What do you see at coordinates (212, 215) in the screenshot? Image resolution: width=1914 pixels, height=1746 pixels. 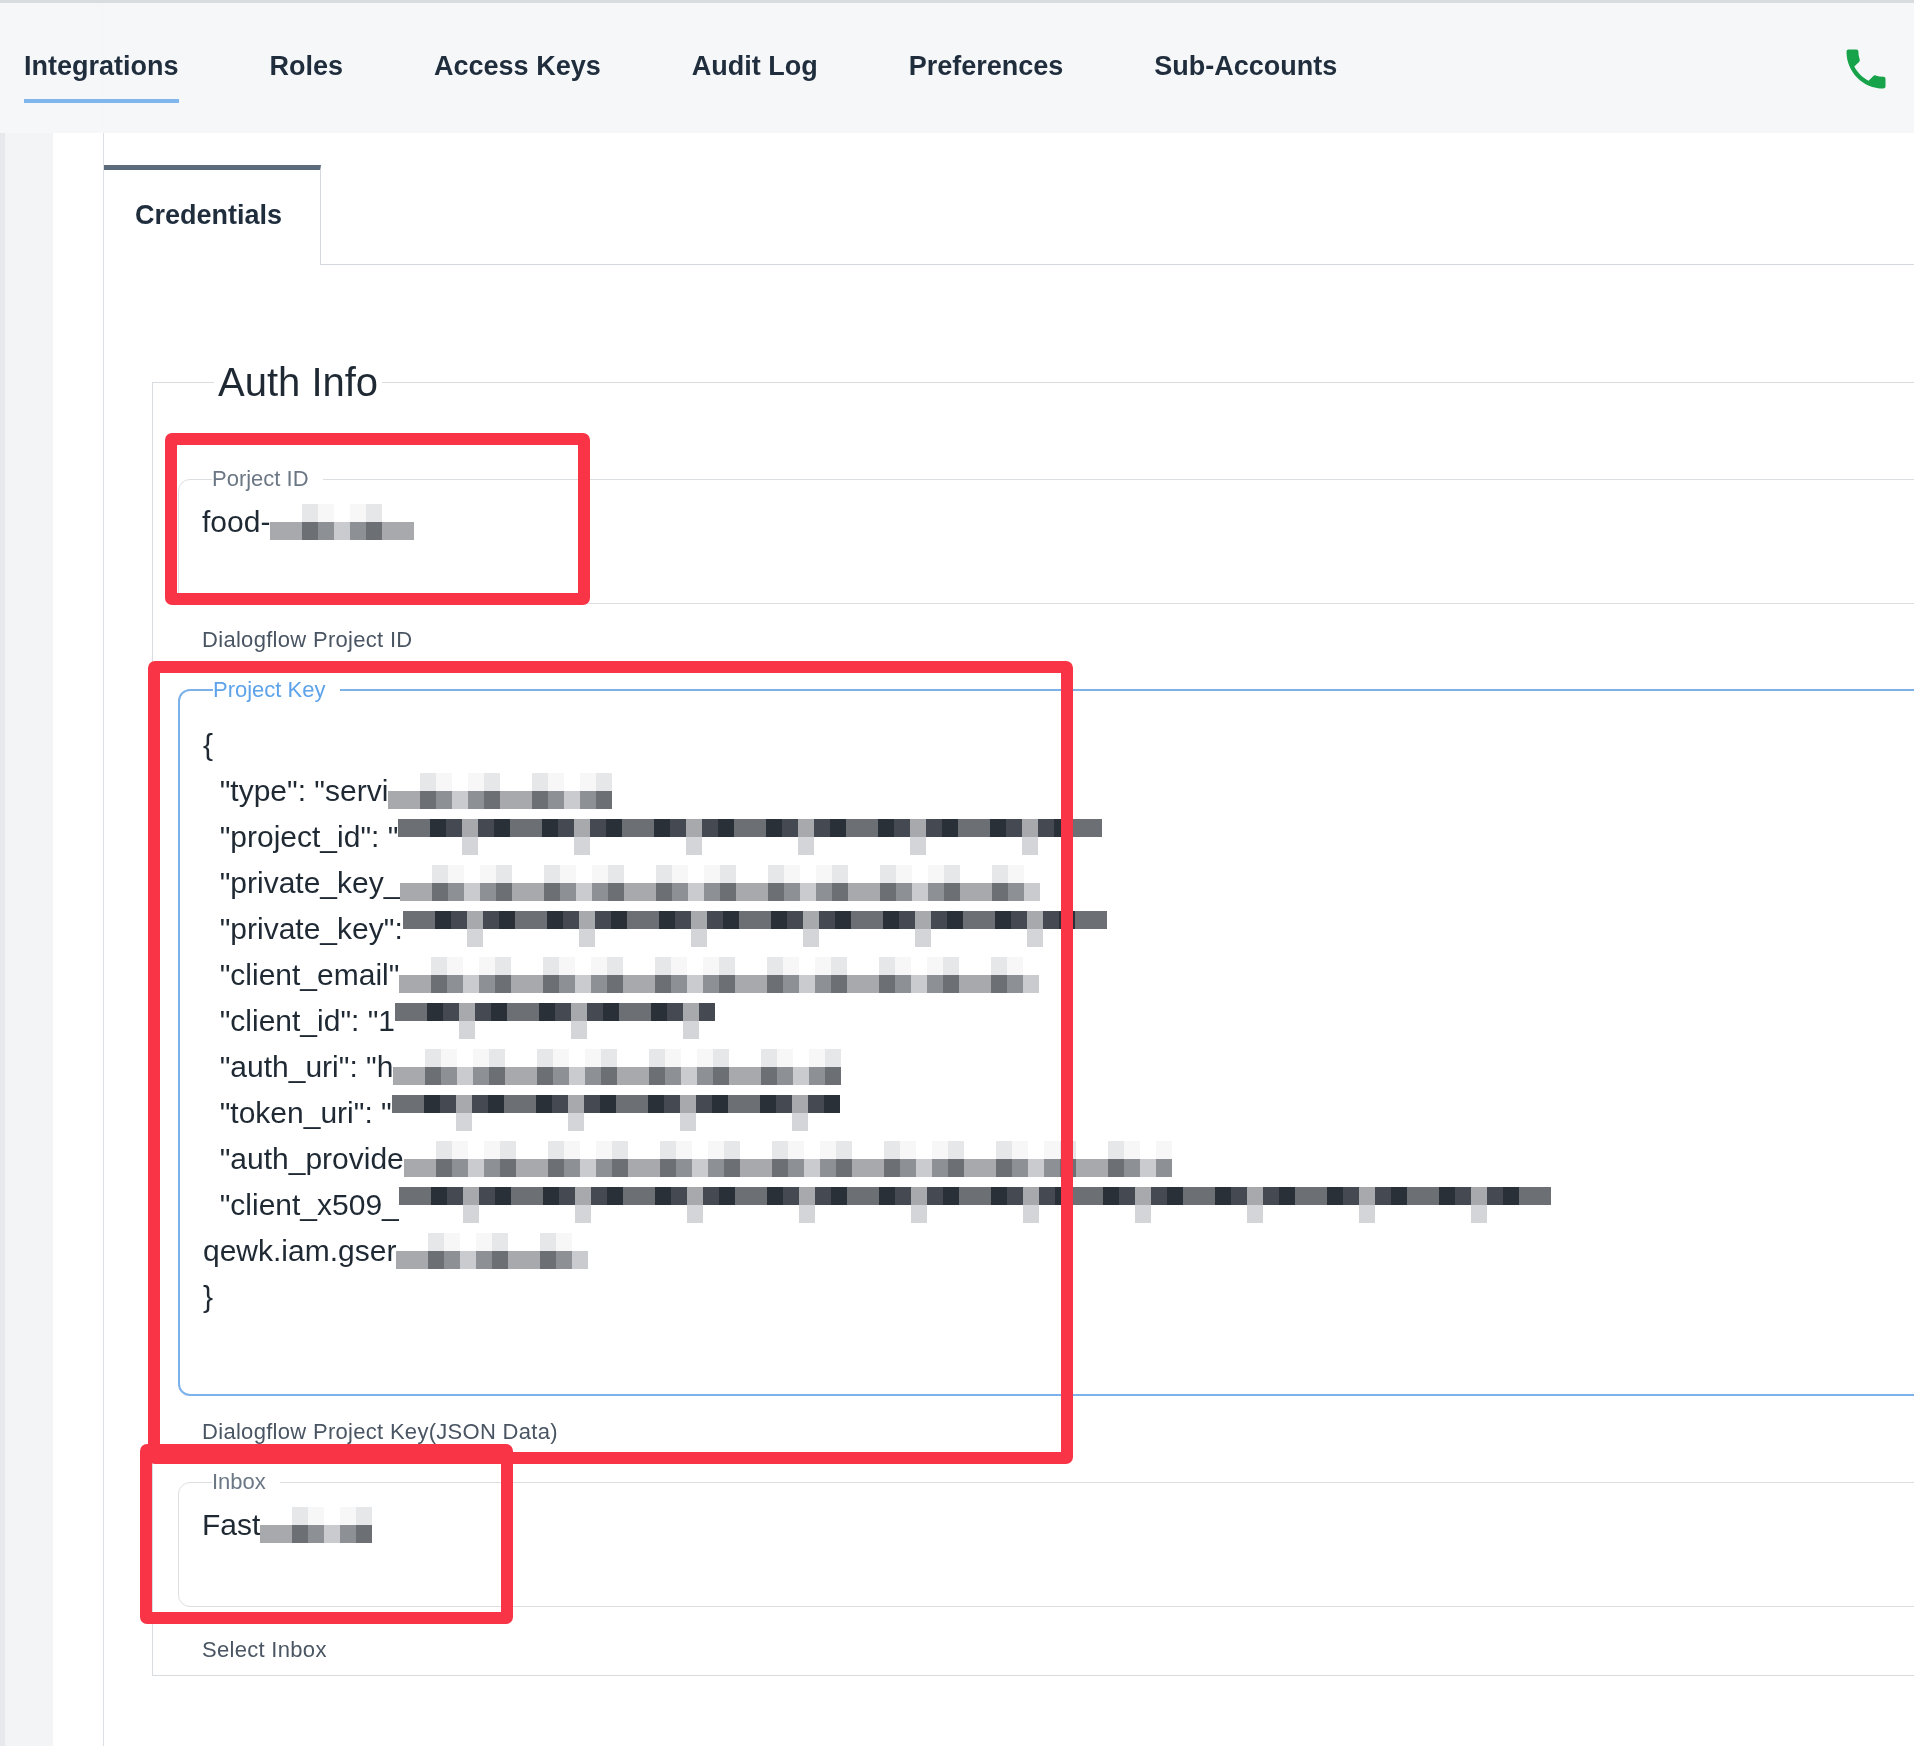 I see `credentials-tab: Credentials` at bounding box center [212, 215].